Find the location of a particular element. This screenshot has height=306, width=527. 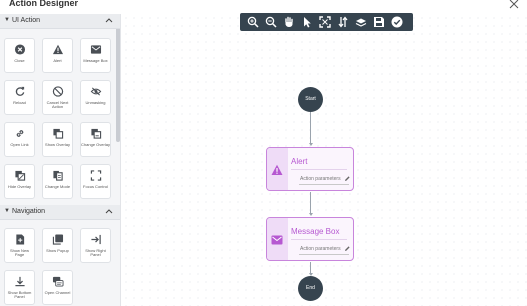

action-tile-alert: Alert is located at coordinates (57, 55).